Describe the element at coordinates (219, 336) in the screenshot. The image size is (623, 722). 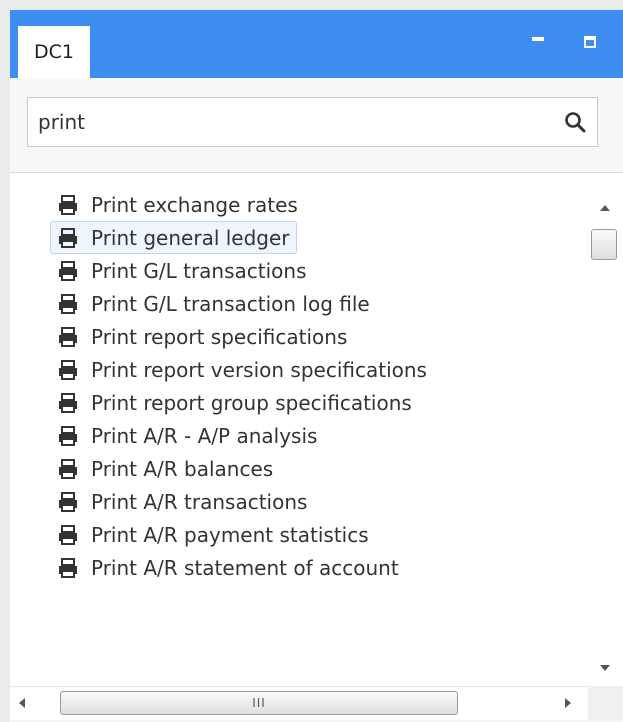
I see `list-item-label: Print report specifications` at that location.